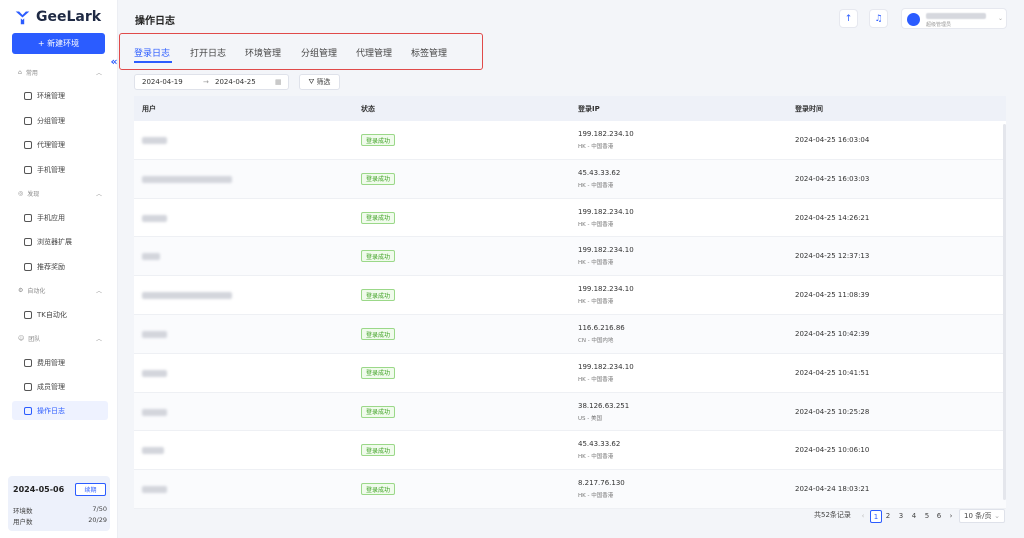 Image resolution: width=1024 pixels, height=538 pixels. What do you see at coordinates (21, 338) in the screenshot?
I see `team-icon: ☺` at bounding box center [21, 338].